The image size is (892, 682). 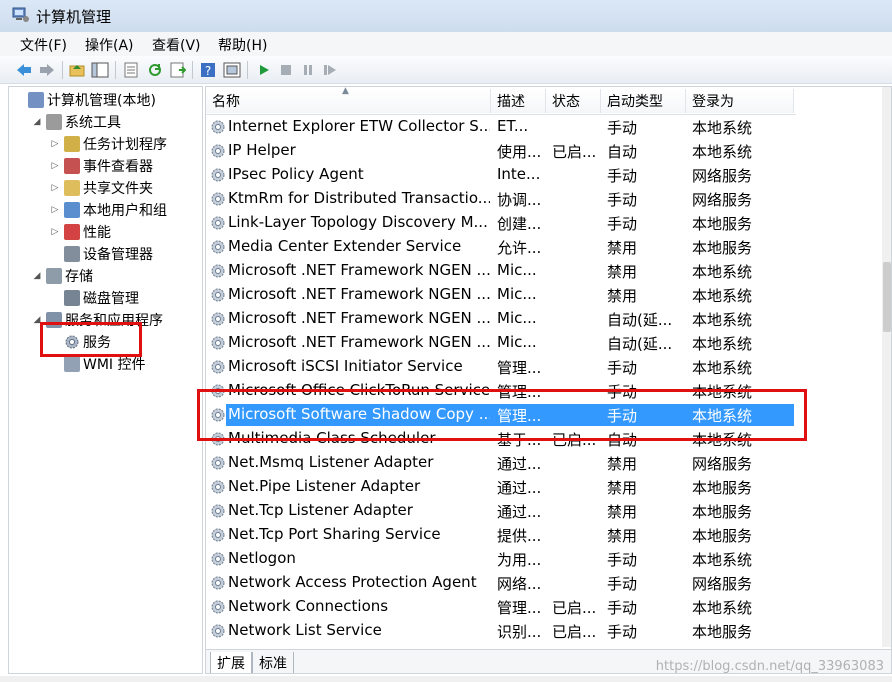 What do you see at coordinates (359, 390) in the screenshot?
I see `service-name: Microsoft Office ClickToRun Service` at bounding box center [359, 390].